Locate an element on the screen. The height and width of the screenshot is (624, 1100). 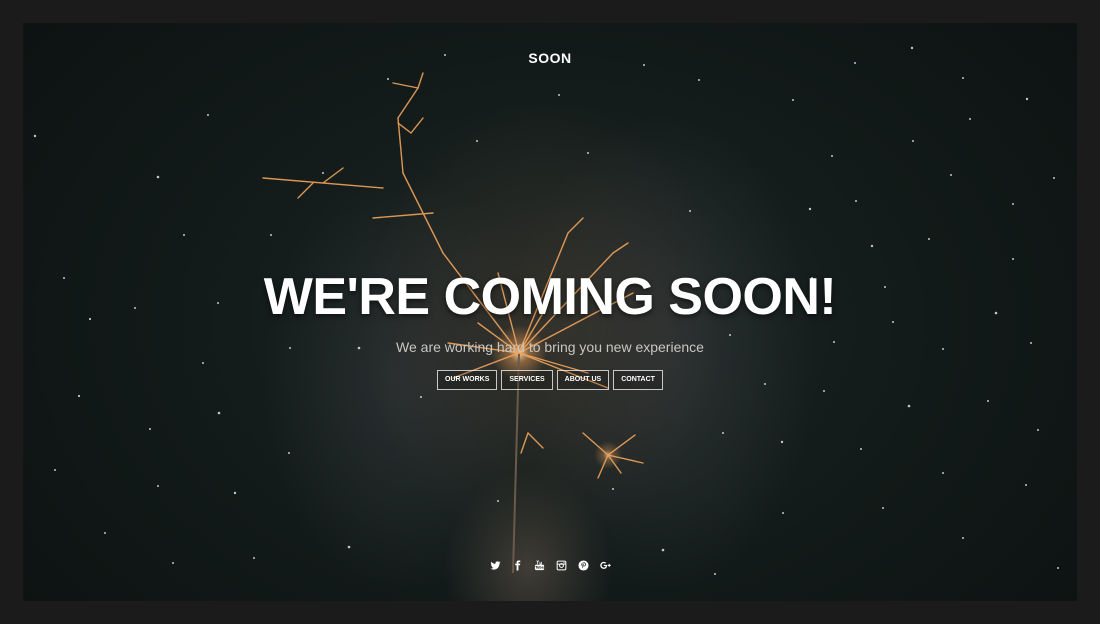
facebook-icon is located at coordinates (517, 565).